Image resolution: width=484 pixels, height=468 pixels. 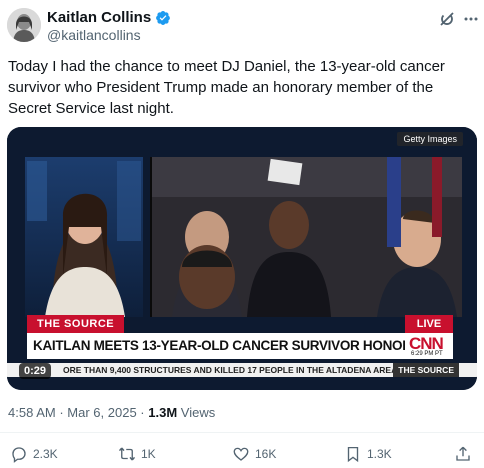 I want to click on reply-button: 2.3K, so click(x=34, y=454).